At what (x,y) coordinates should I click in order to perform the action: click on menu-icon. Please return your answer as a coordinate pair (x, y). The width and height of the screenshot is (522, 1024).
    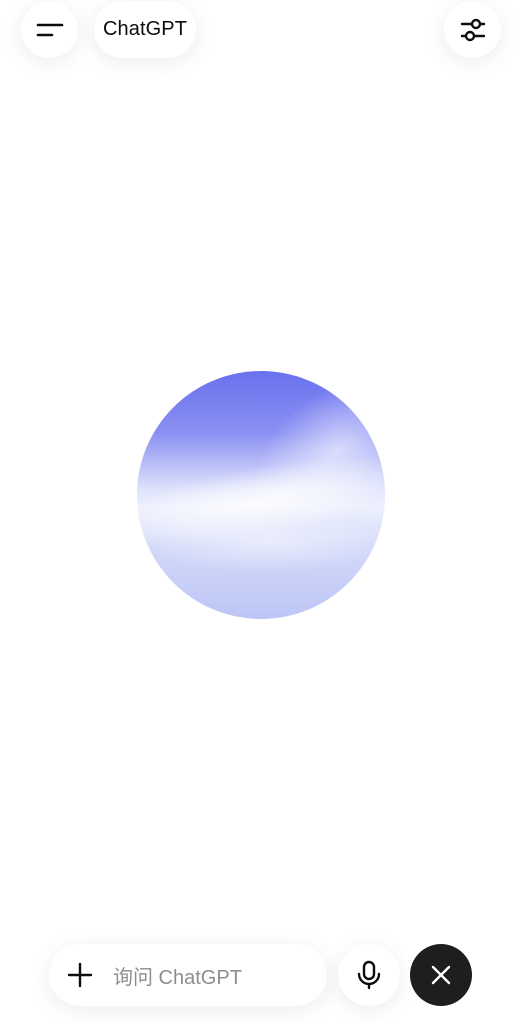
    Looking at the image, I should click on (50, 30).